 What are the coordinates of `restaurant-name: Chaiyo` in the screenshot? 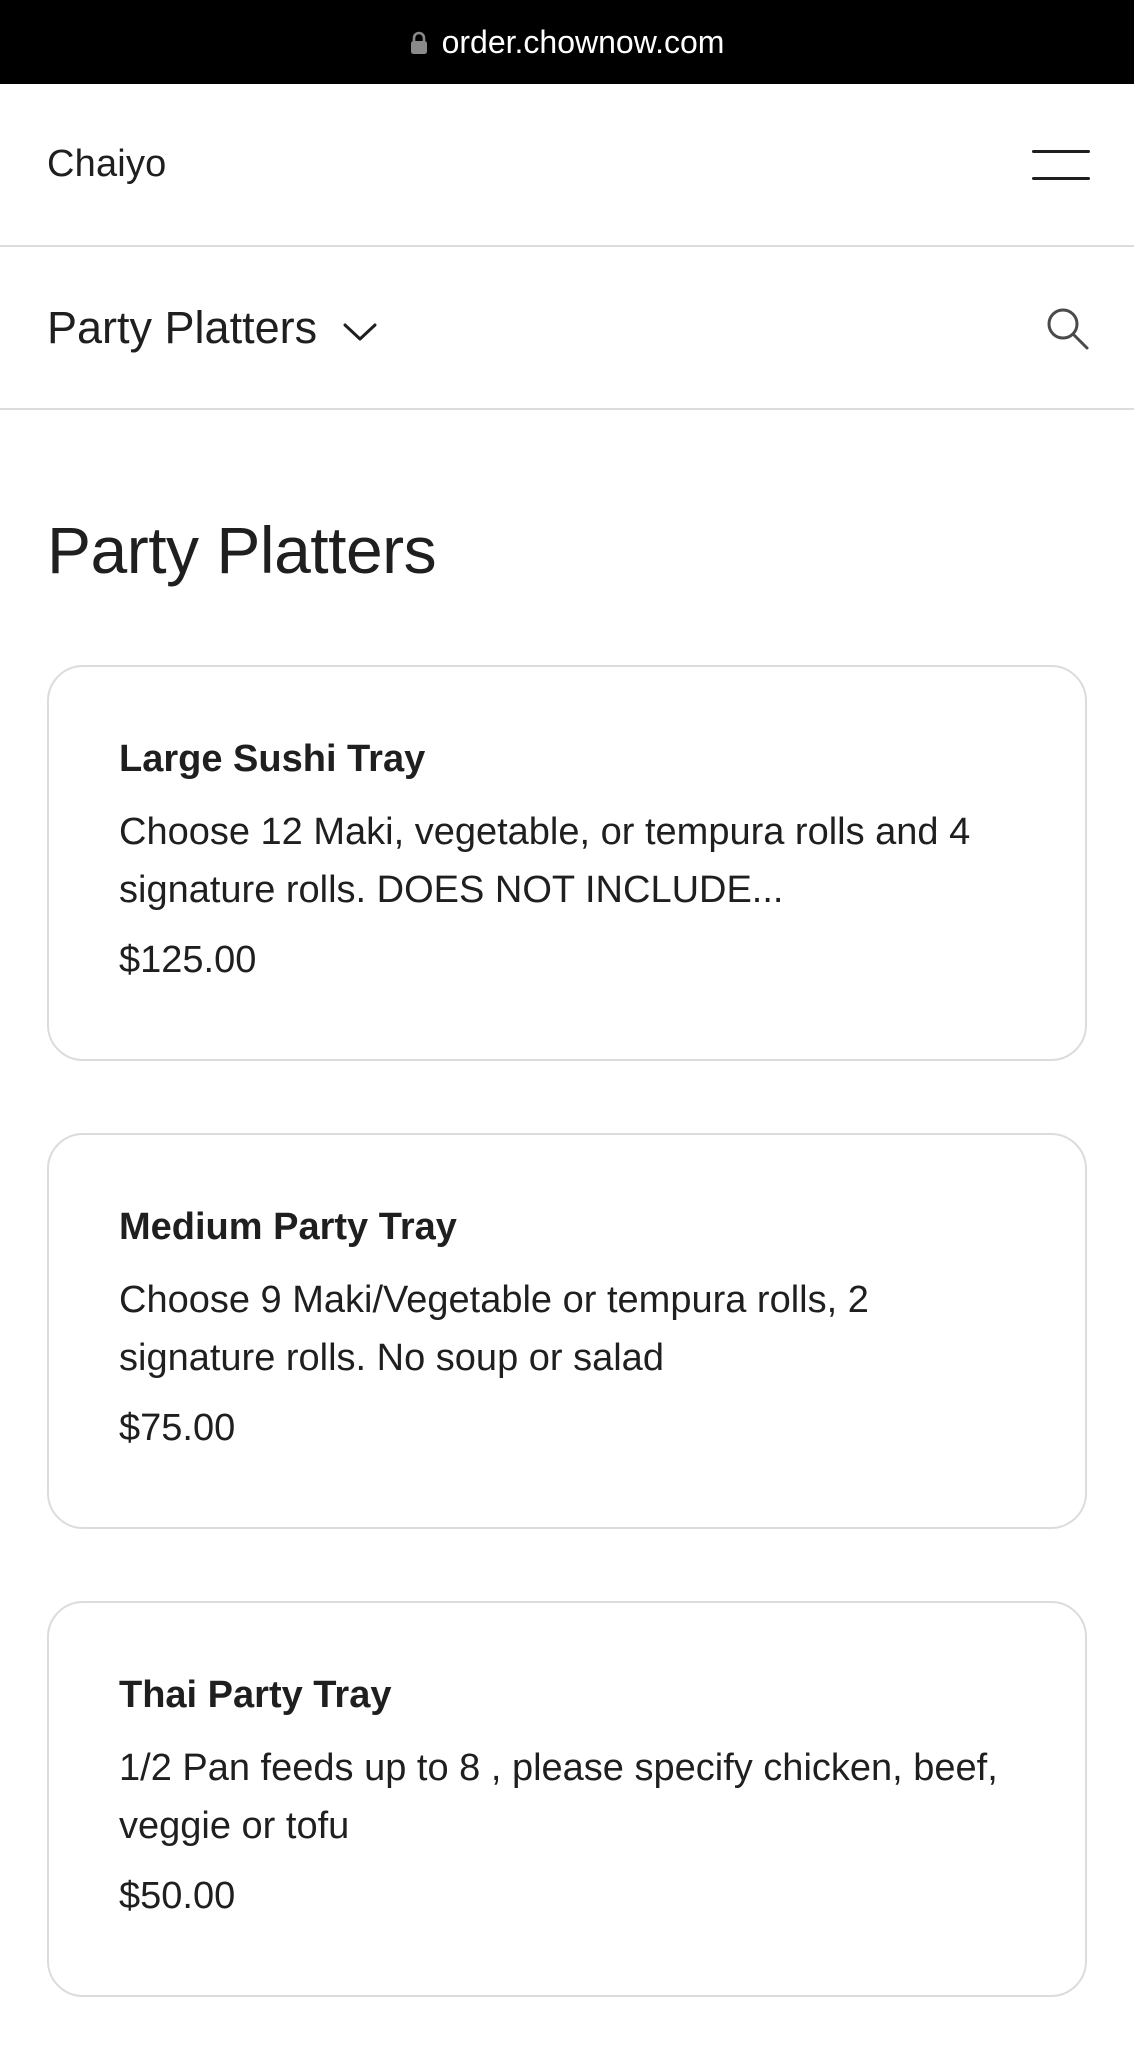 It's located at (107, 164).